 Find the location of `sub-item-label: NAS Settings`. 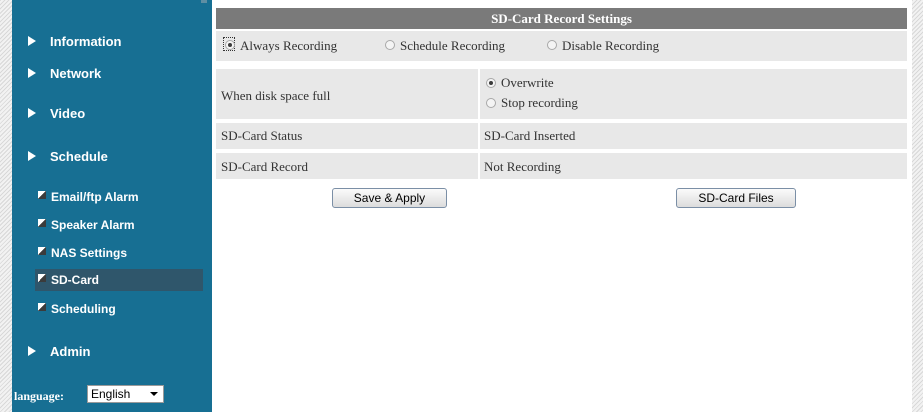

sub-item-label: NAS Settings is located at coordinates (89, 253).